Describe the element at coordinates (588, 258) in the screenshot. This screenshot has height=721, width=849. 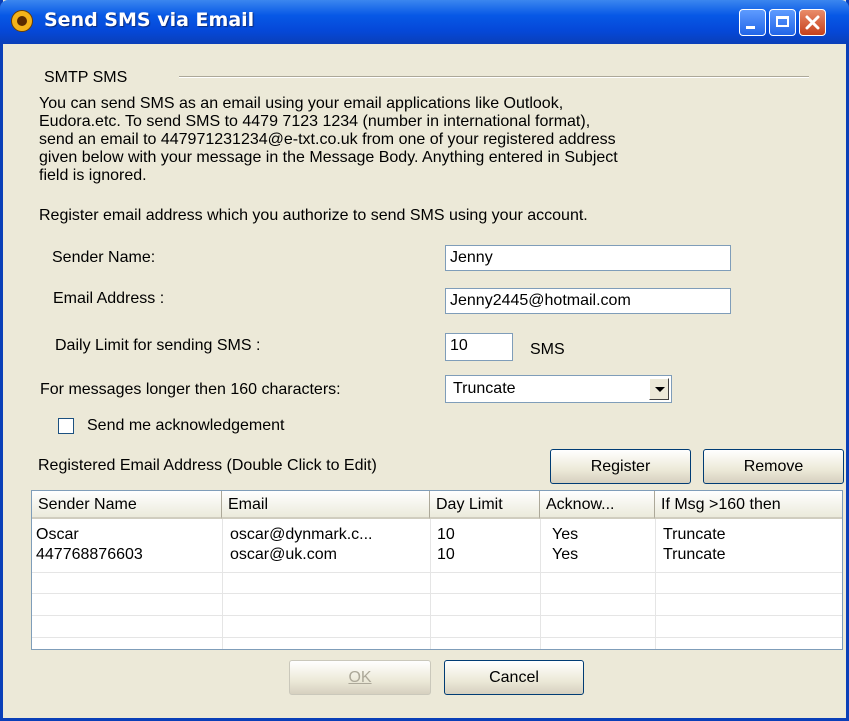
I see `sender-name-input: Jenny` at that location.